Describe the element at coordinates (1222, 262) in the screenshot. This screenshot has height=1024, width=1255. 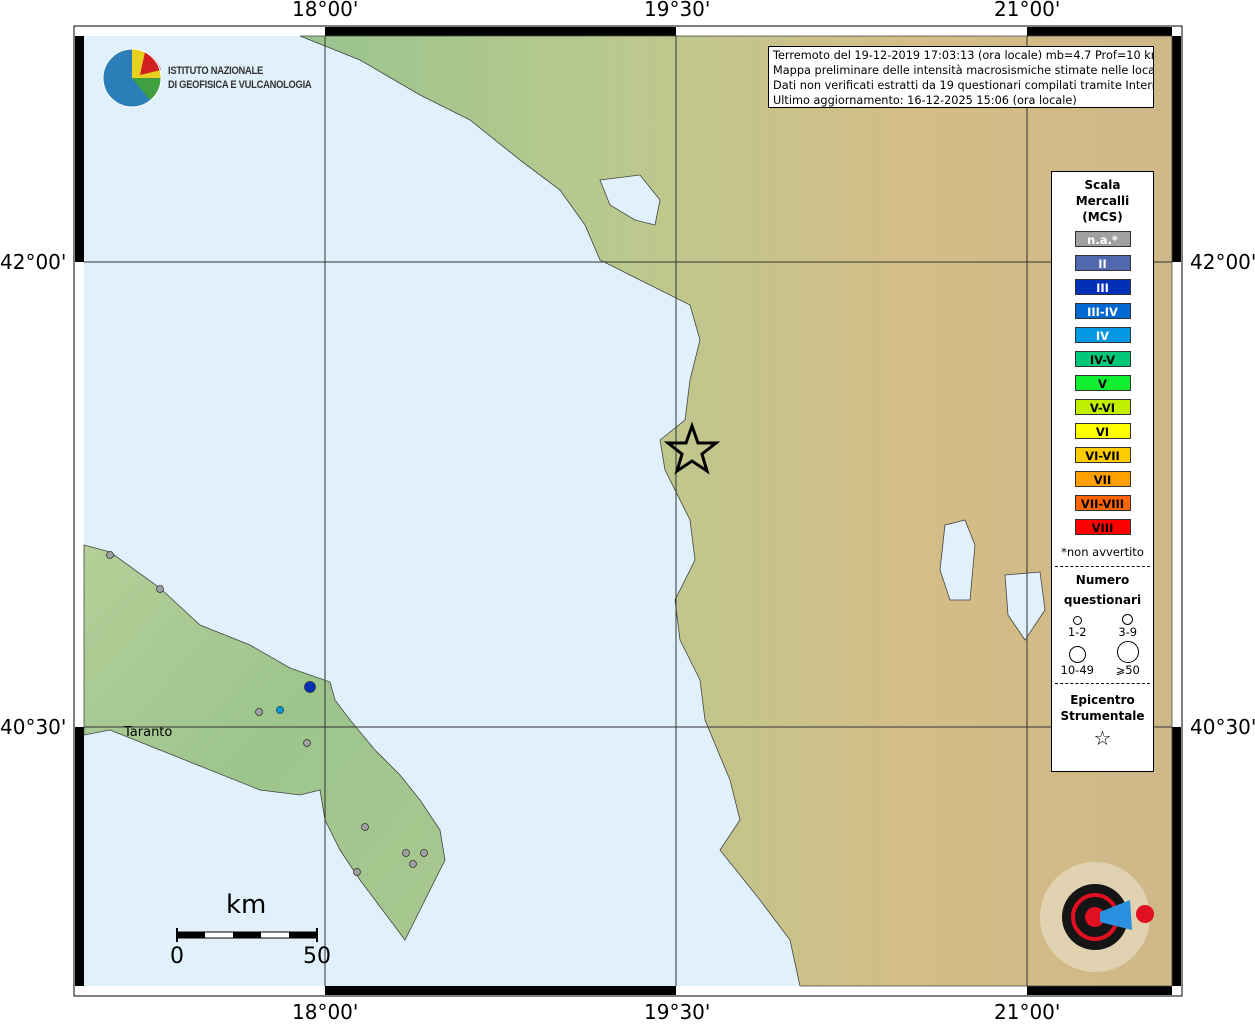
I see `lat-label-right: 42°00'` at that location.